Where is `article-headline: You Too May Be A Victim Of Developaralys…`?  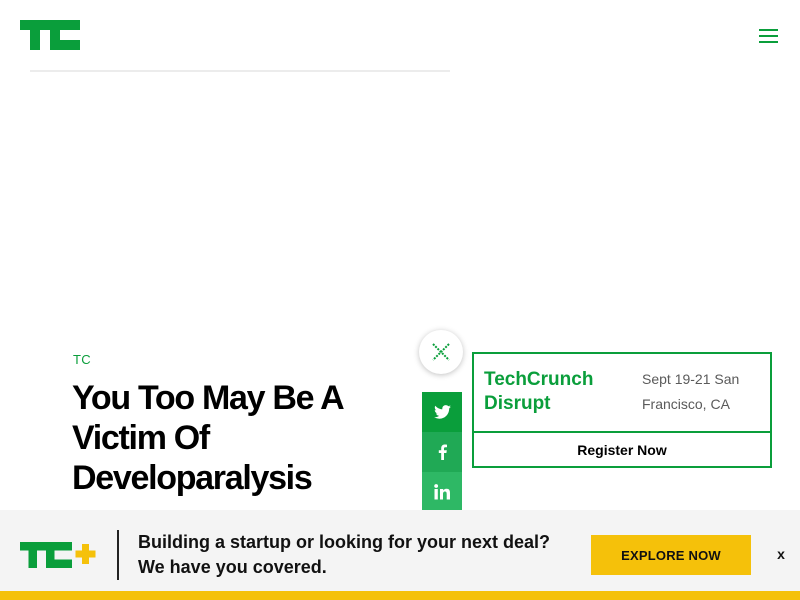
article-headline: You Too May Be A Victim Of Developaralys… is located at coordinates (207, 438).